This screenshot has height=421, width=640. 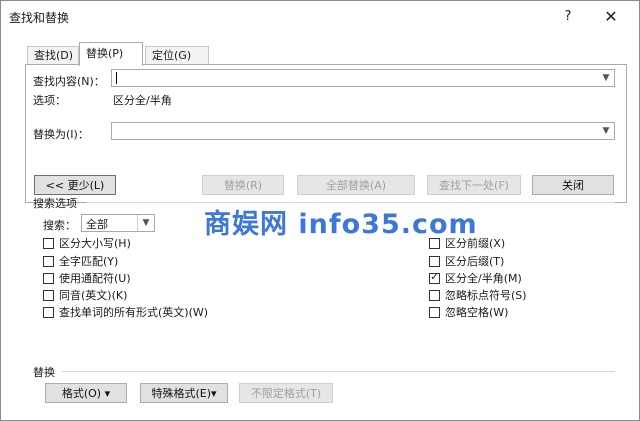 What do you see at coordinates (86, 393) in the screenshot?
I see `format-button: 格式(O) ▾` at bounding box center [86, 393].